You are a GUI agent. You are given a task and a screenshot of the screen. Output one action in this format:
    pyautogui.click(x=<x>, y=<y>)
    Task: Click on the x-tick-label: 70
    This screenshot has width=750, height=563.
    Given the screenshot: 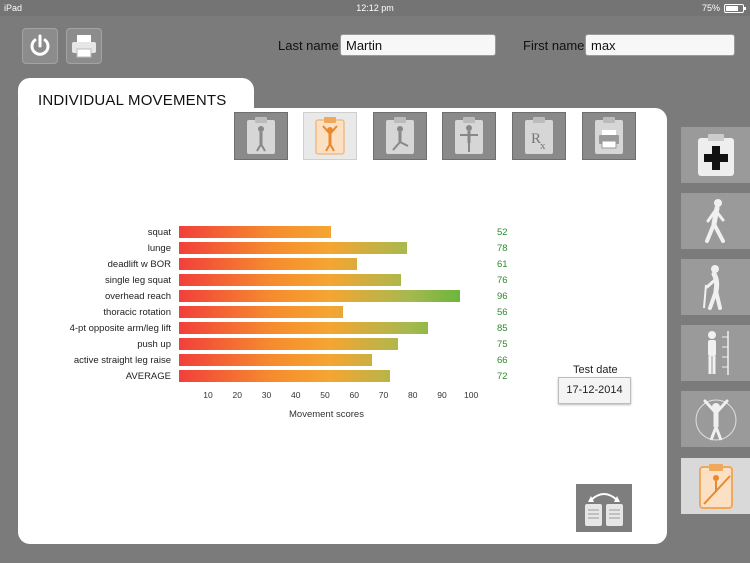 What is the action you would take?
    pyautogui.click(x=383, y=395)
    